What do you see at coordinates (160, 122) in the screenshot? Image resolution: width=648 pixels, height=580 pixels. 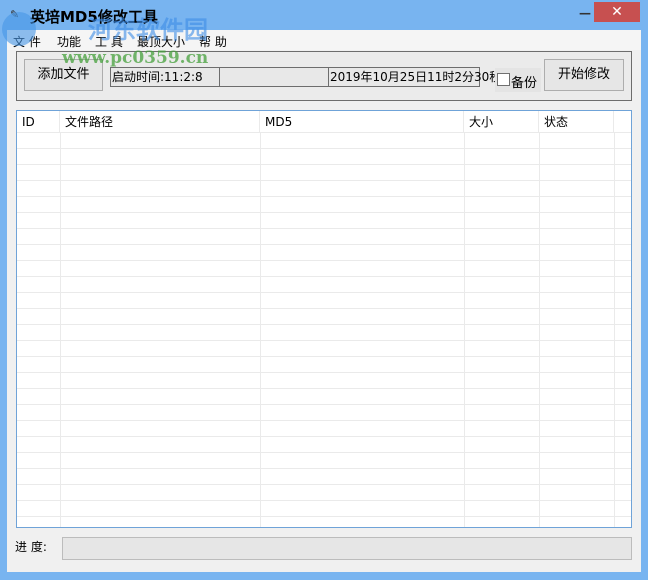 I see `column-header-path: 文件路径` at bounding box center [160, 122].